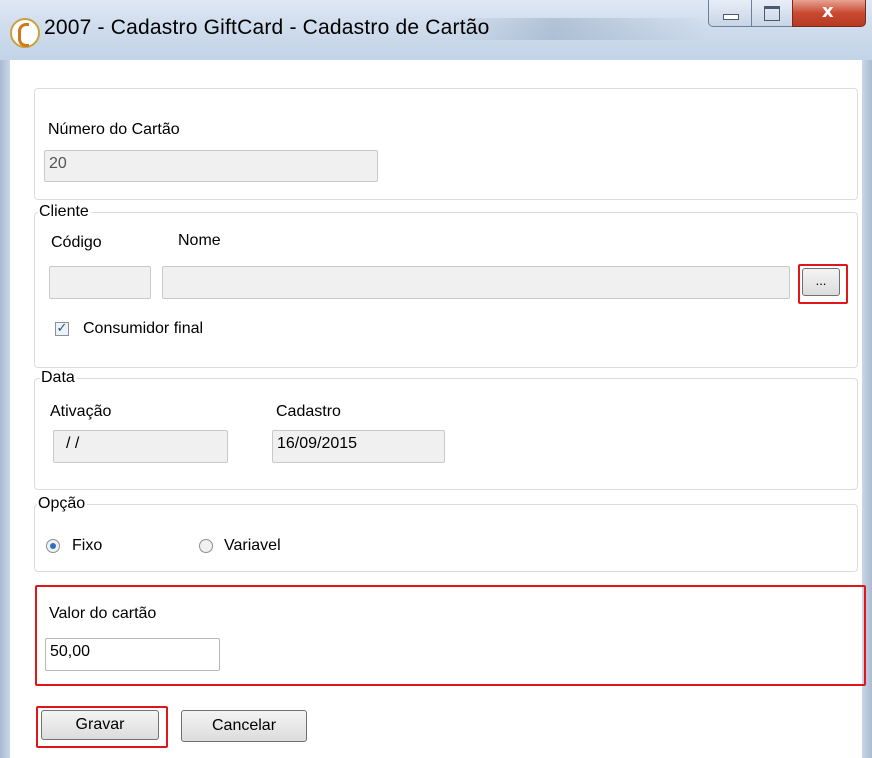 The image size is (872, 758). Describe the element at coordinates (25, 33) in the screenshot. I see `app-logo-icon` at that location.